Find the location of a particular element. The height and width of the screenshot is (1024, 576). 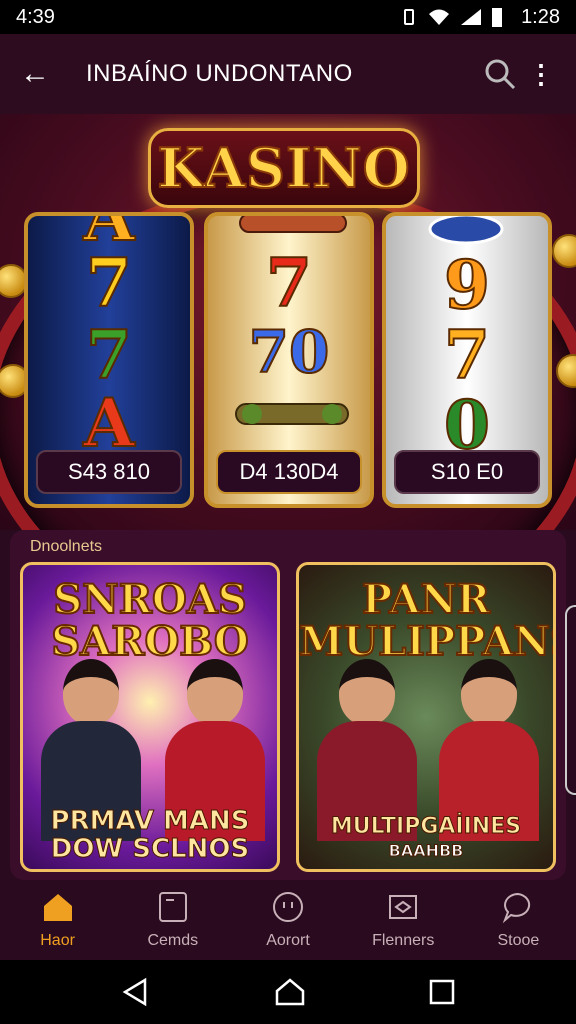

coin-icon is located at coordinates (564, 251).